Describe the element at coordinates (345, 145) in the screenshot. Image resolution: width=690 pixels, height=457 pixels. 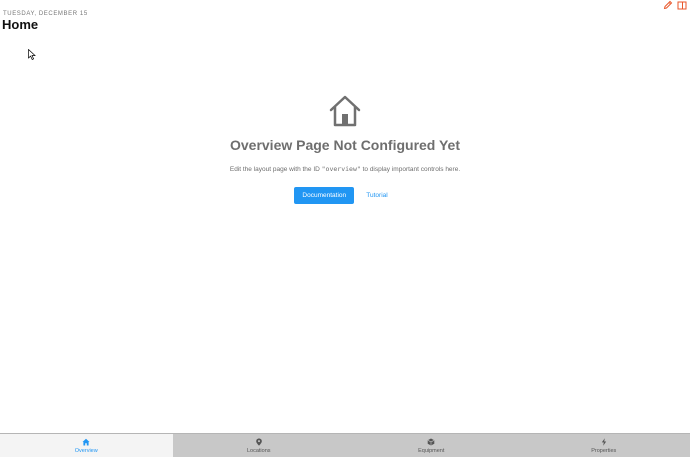
I see `empty-state-title: Overview Page Not Configured Yet` at that location.